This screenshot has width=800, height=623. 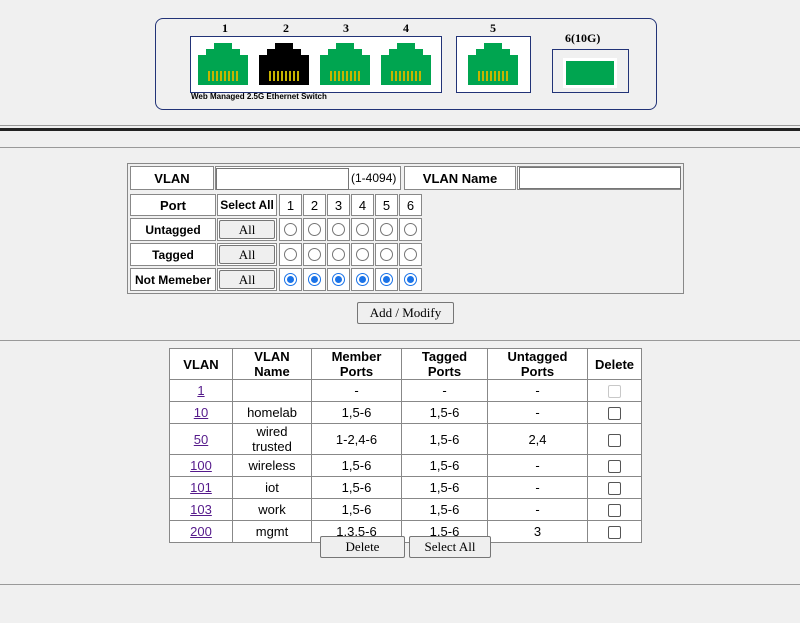 What do you see at coordinates (405, 509) in the screenshot?
I see `vlan-table-row: 103 work 1,5-6 1,5-6-` at bounding box center [405, 509].